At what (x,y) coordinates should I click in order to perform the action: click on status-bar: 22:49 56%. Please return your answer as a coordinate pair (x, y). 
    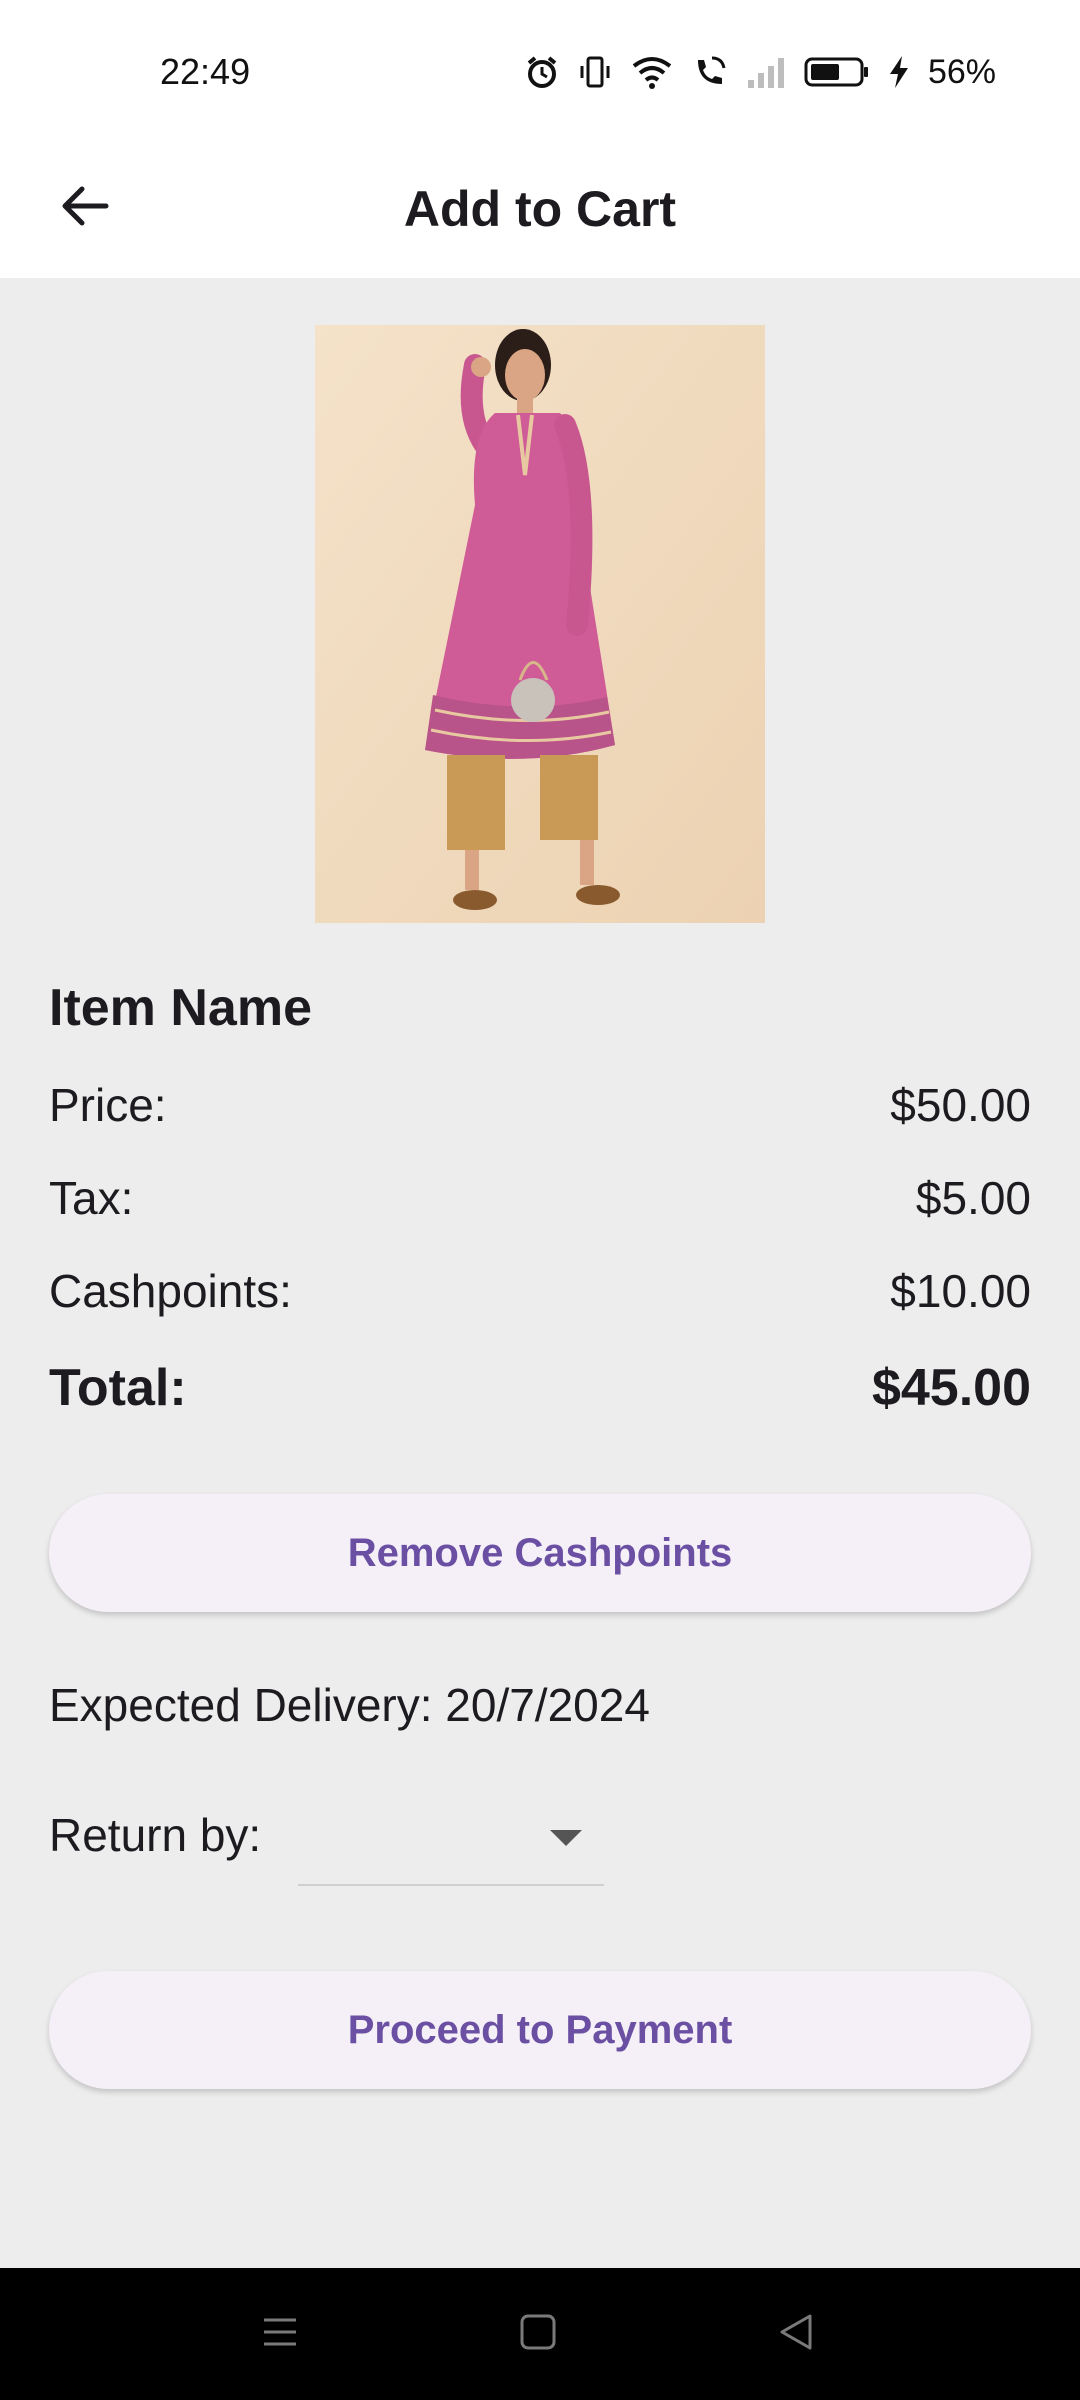
    Looking at the image, I should click on (540, 70).